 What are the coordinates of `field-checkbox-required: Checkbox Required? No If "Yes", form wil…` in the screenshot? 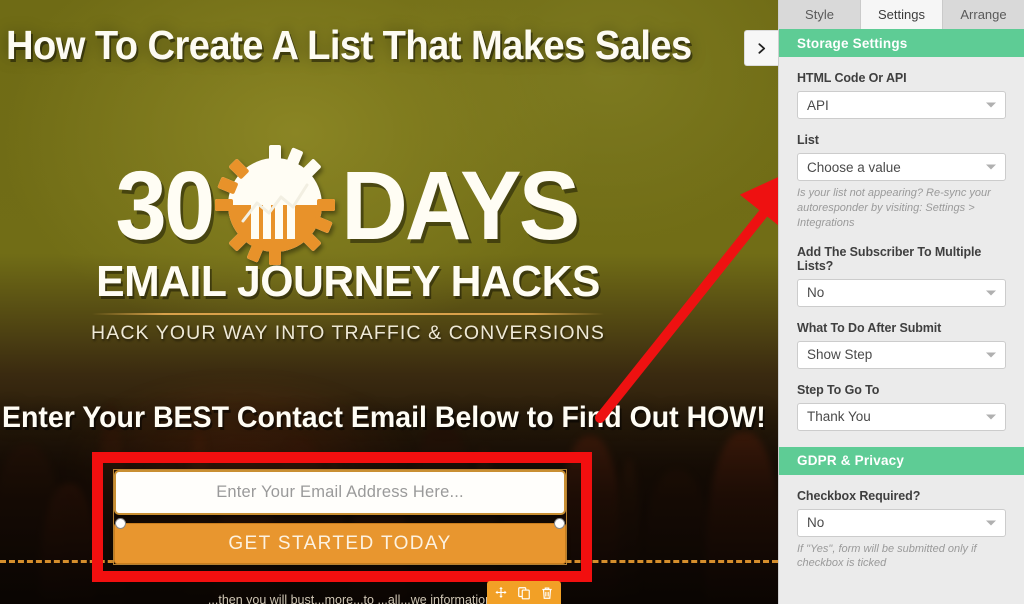 It's located at (901, 530).